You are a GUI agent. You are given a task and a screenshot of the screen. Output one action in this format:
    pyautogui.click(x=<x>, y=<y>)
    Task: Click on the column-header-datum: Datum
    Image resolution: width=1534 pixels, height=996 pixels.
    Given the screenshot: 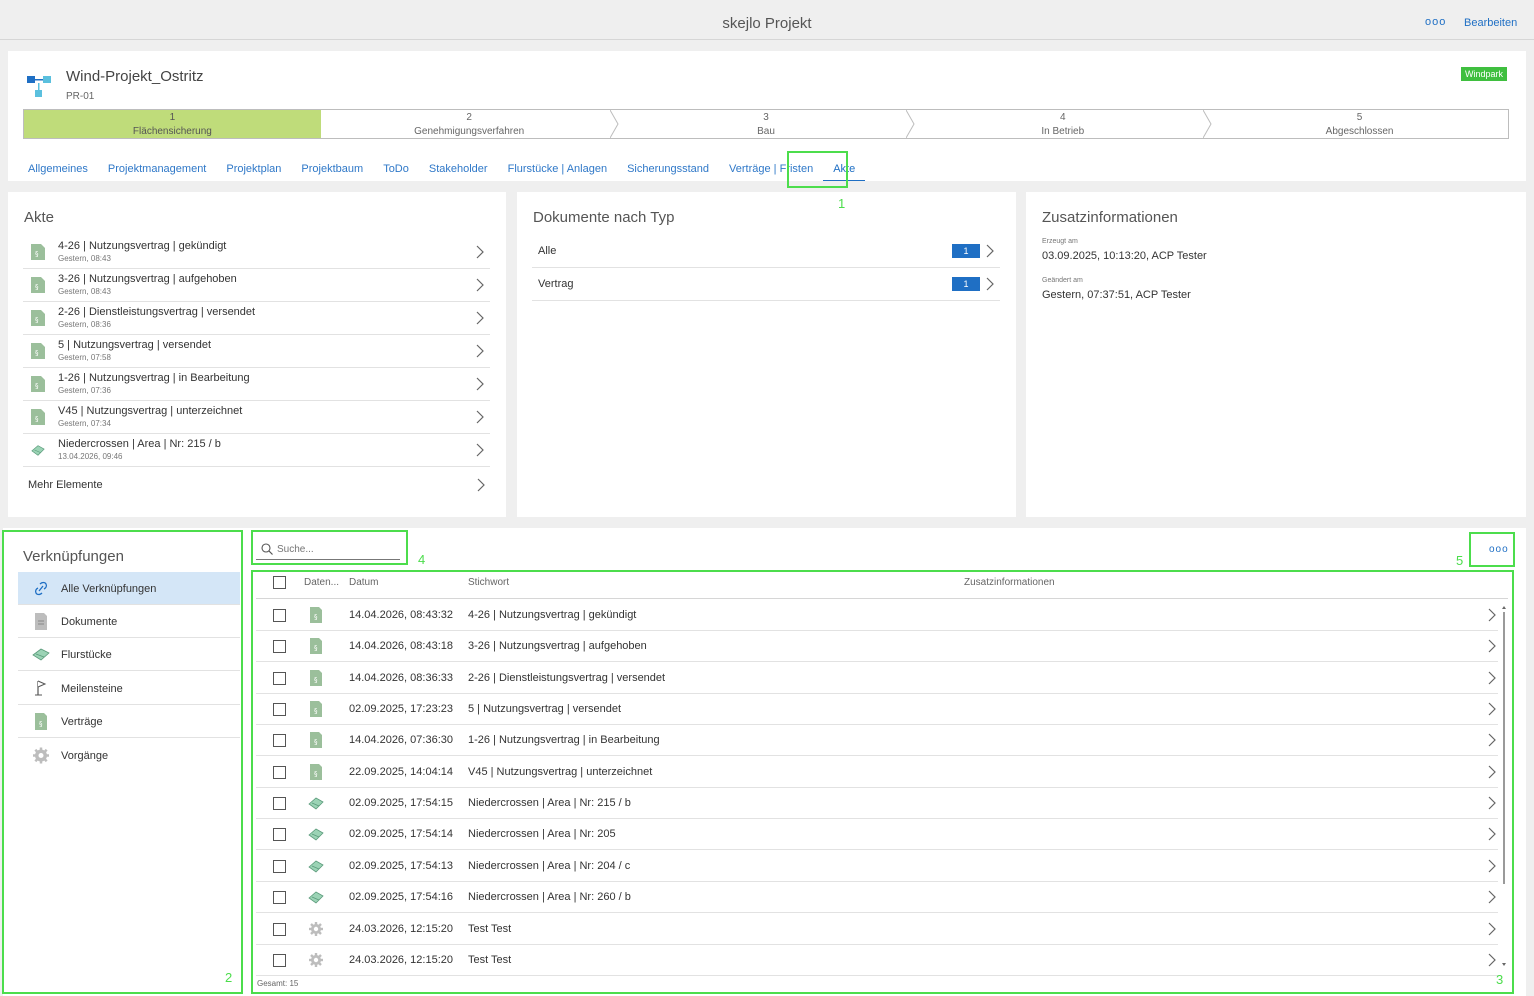 What is the action you would take?
    pyautogui.click(x=363, y=582)
    